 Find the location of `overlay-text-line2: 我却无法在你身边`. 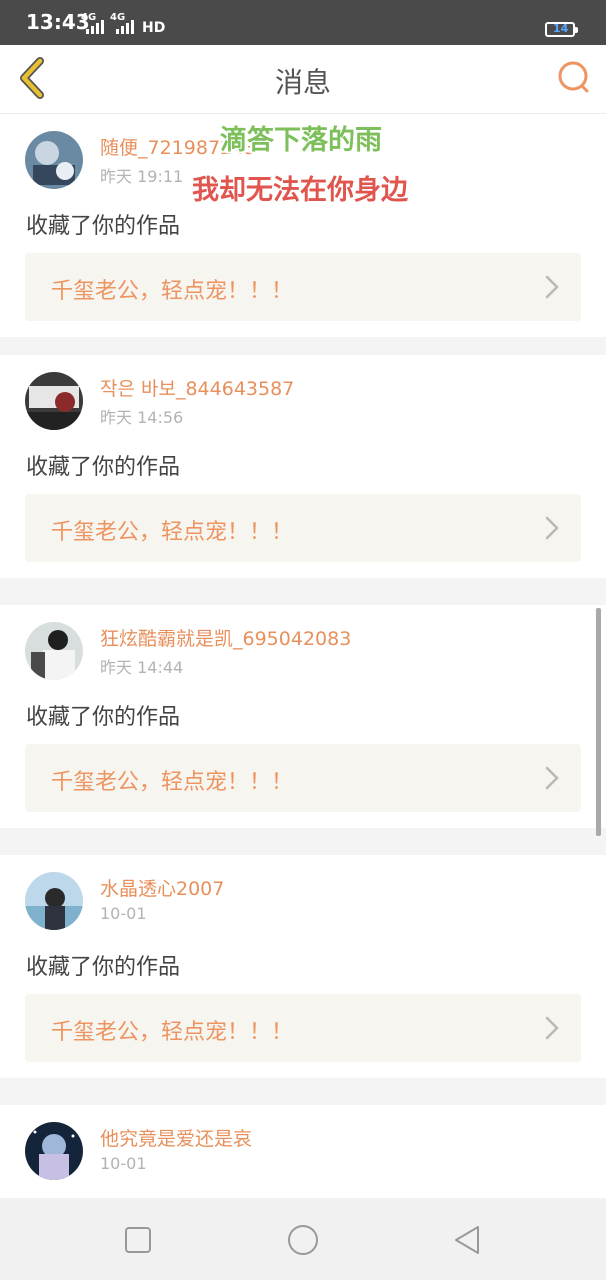

overlay-text-line2: 我却无法在你身边 is located at coordinates (300, 190).